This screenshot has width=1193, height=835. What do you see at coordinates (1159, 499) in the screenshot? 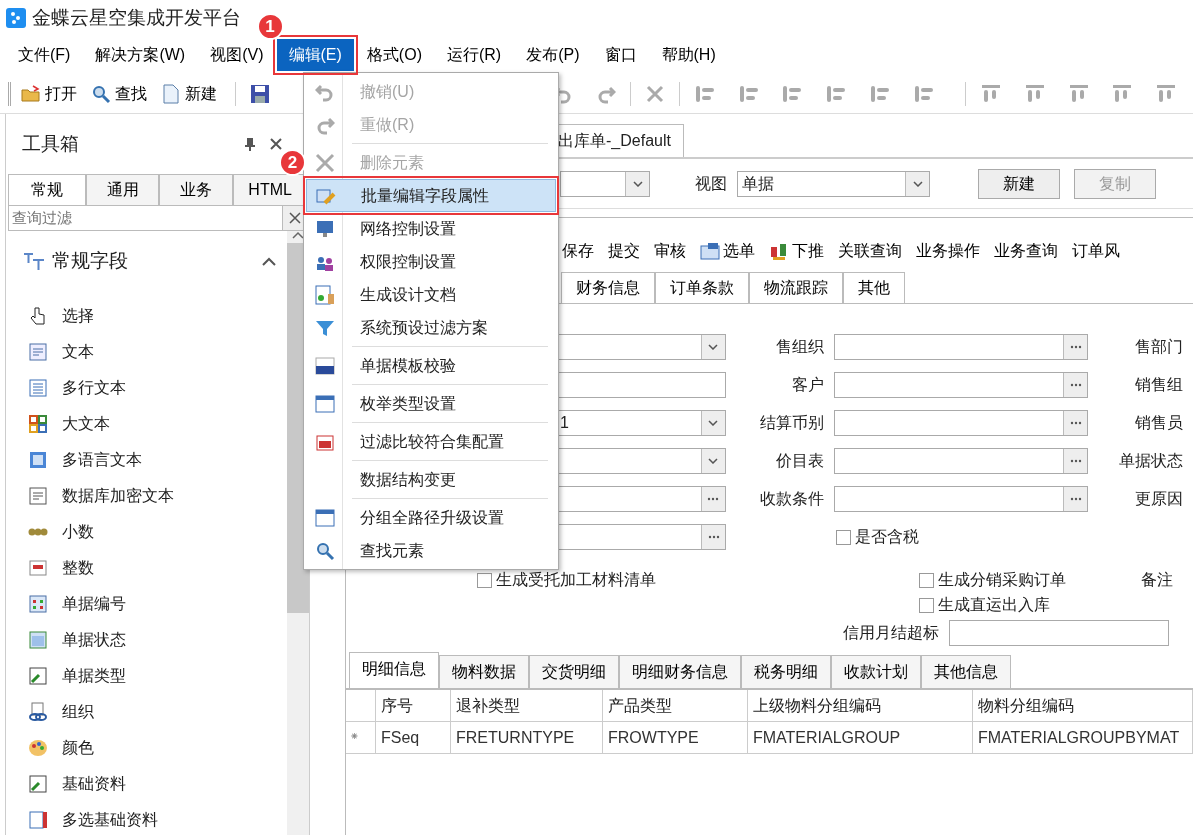
I see `field-label: 更原因` at bounding box center [1159, 499].